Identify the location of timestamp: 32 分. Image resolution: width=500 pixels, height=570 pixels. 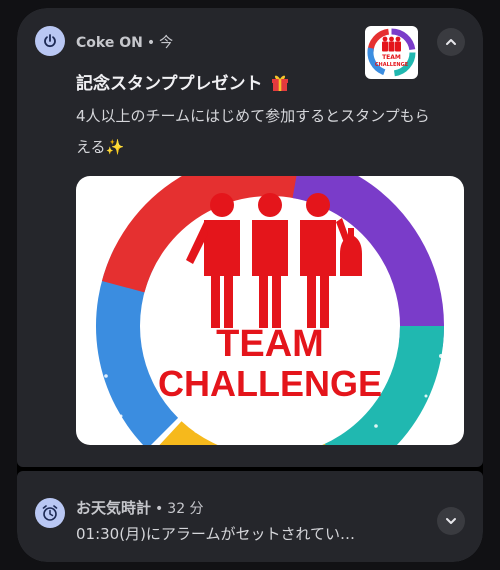
(185, 509).